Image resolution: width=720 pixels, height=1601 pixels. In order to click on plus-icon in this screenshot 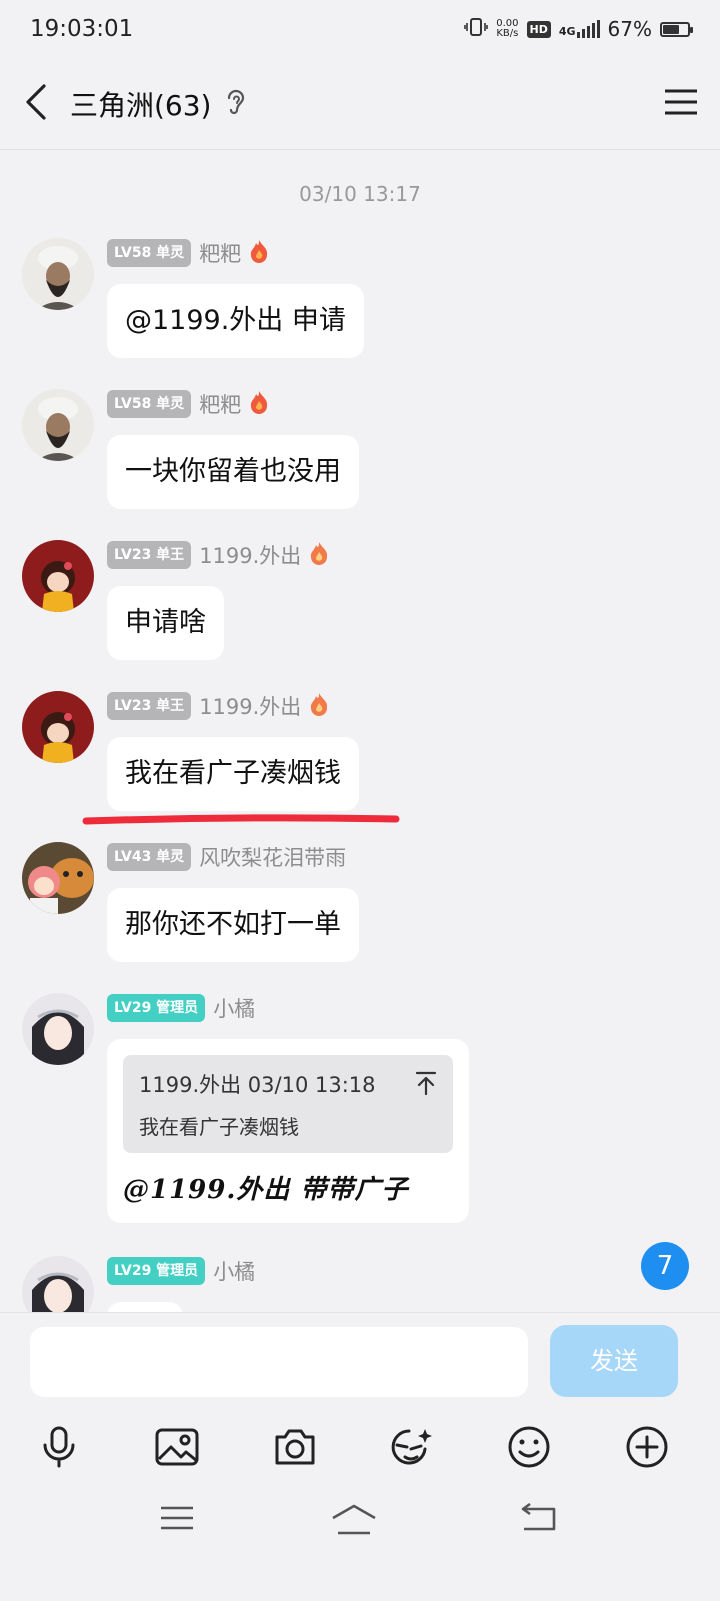, I will do `click(647, 1447)`.